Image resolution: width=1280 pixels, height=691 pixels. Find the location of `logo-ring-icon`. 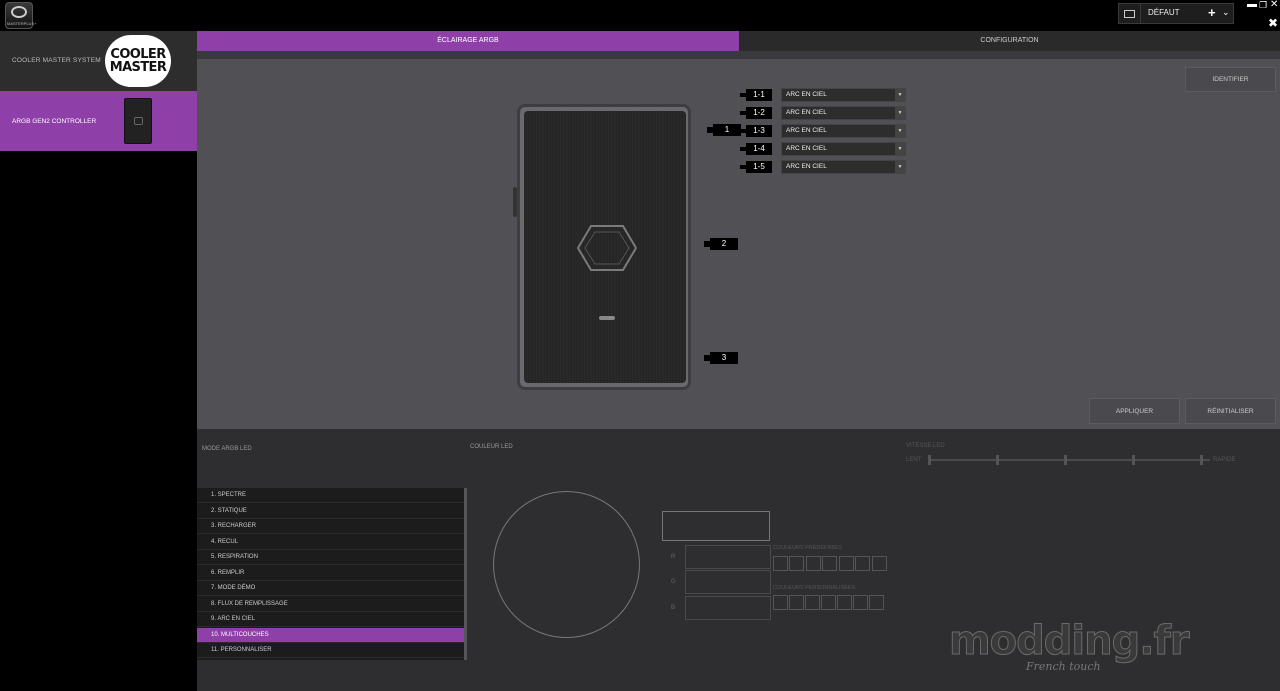

logo-ring-icon is located at coordinates (19, 12).